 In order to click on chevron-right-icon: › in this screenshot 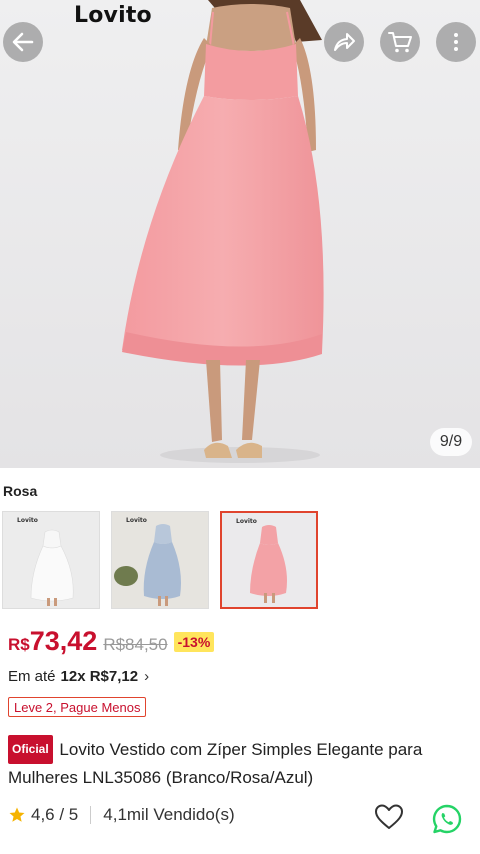, I will do `click(147, 676)`.